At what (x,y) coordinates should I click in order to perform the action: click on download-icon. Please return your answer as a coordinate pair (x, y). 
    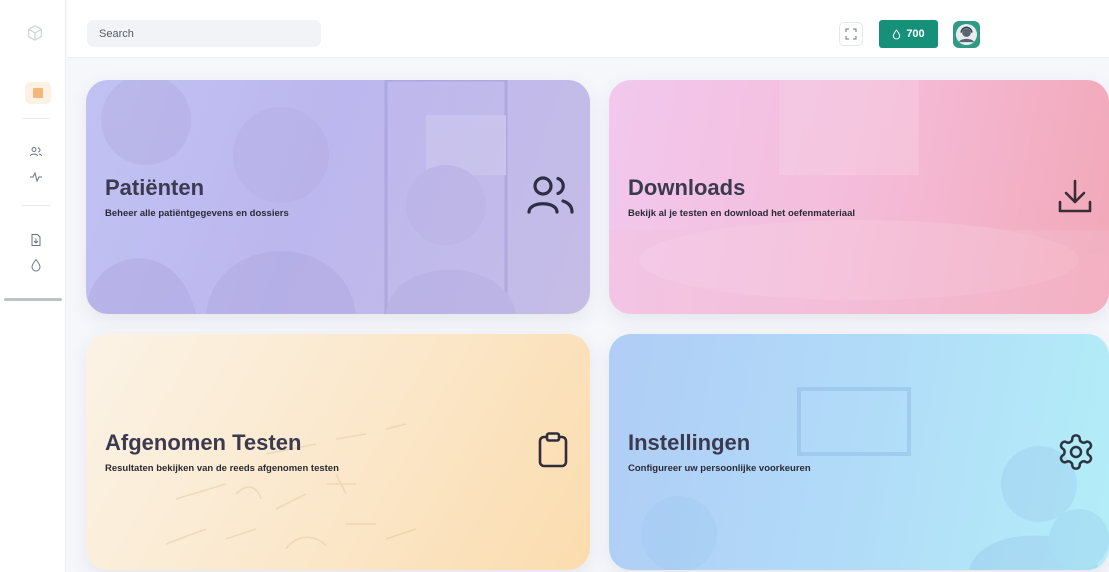
    Looking at the image, I should click on (1075, 196).